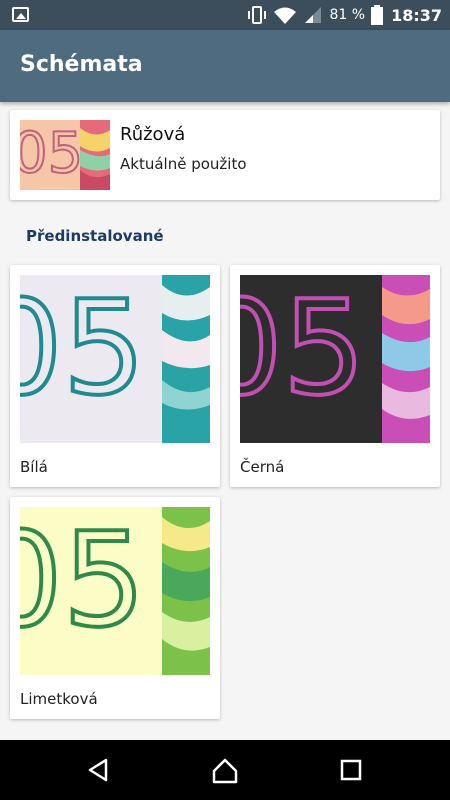 This screenshot has width=450, height=800. Describe the element at coordinates (257, 15) in the screenshot. I see `vibrate-icon` at that location.